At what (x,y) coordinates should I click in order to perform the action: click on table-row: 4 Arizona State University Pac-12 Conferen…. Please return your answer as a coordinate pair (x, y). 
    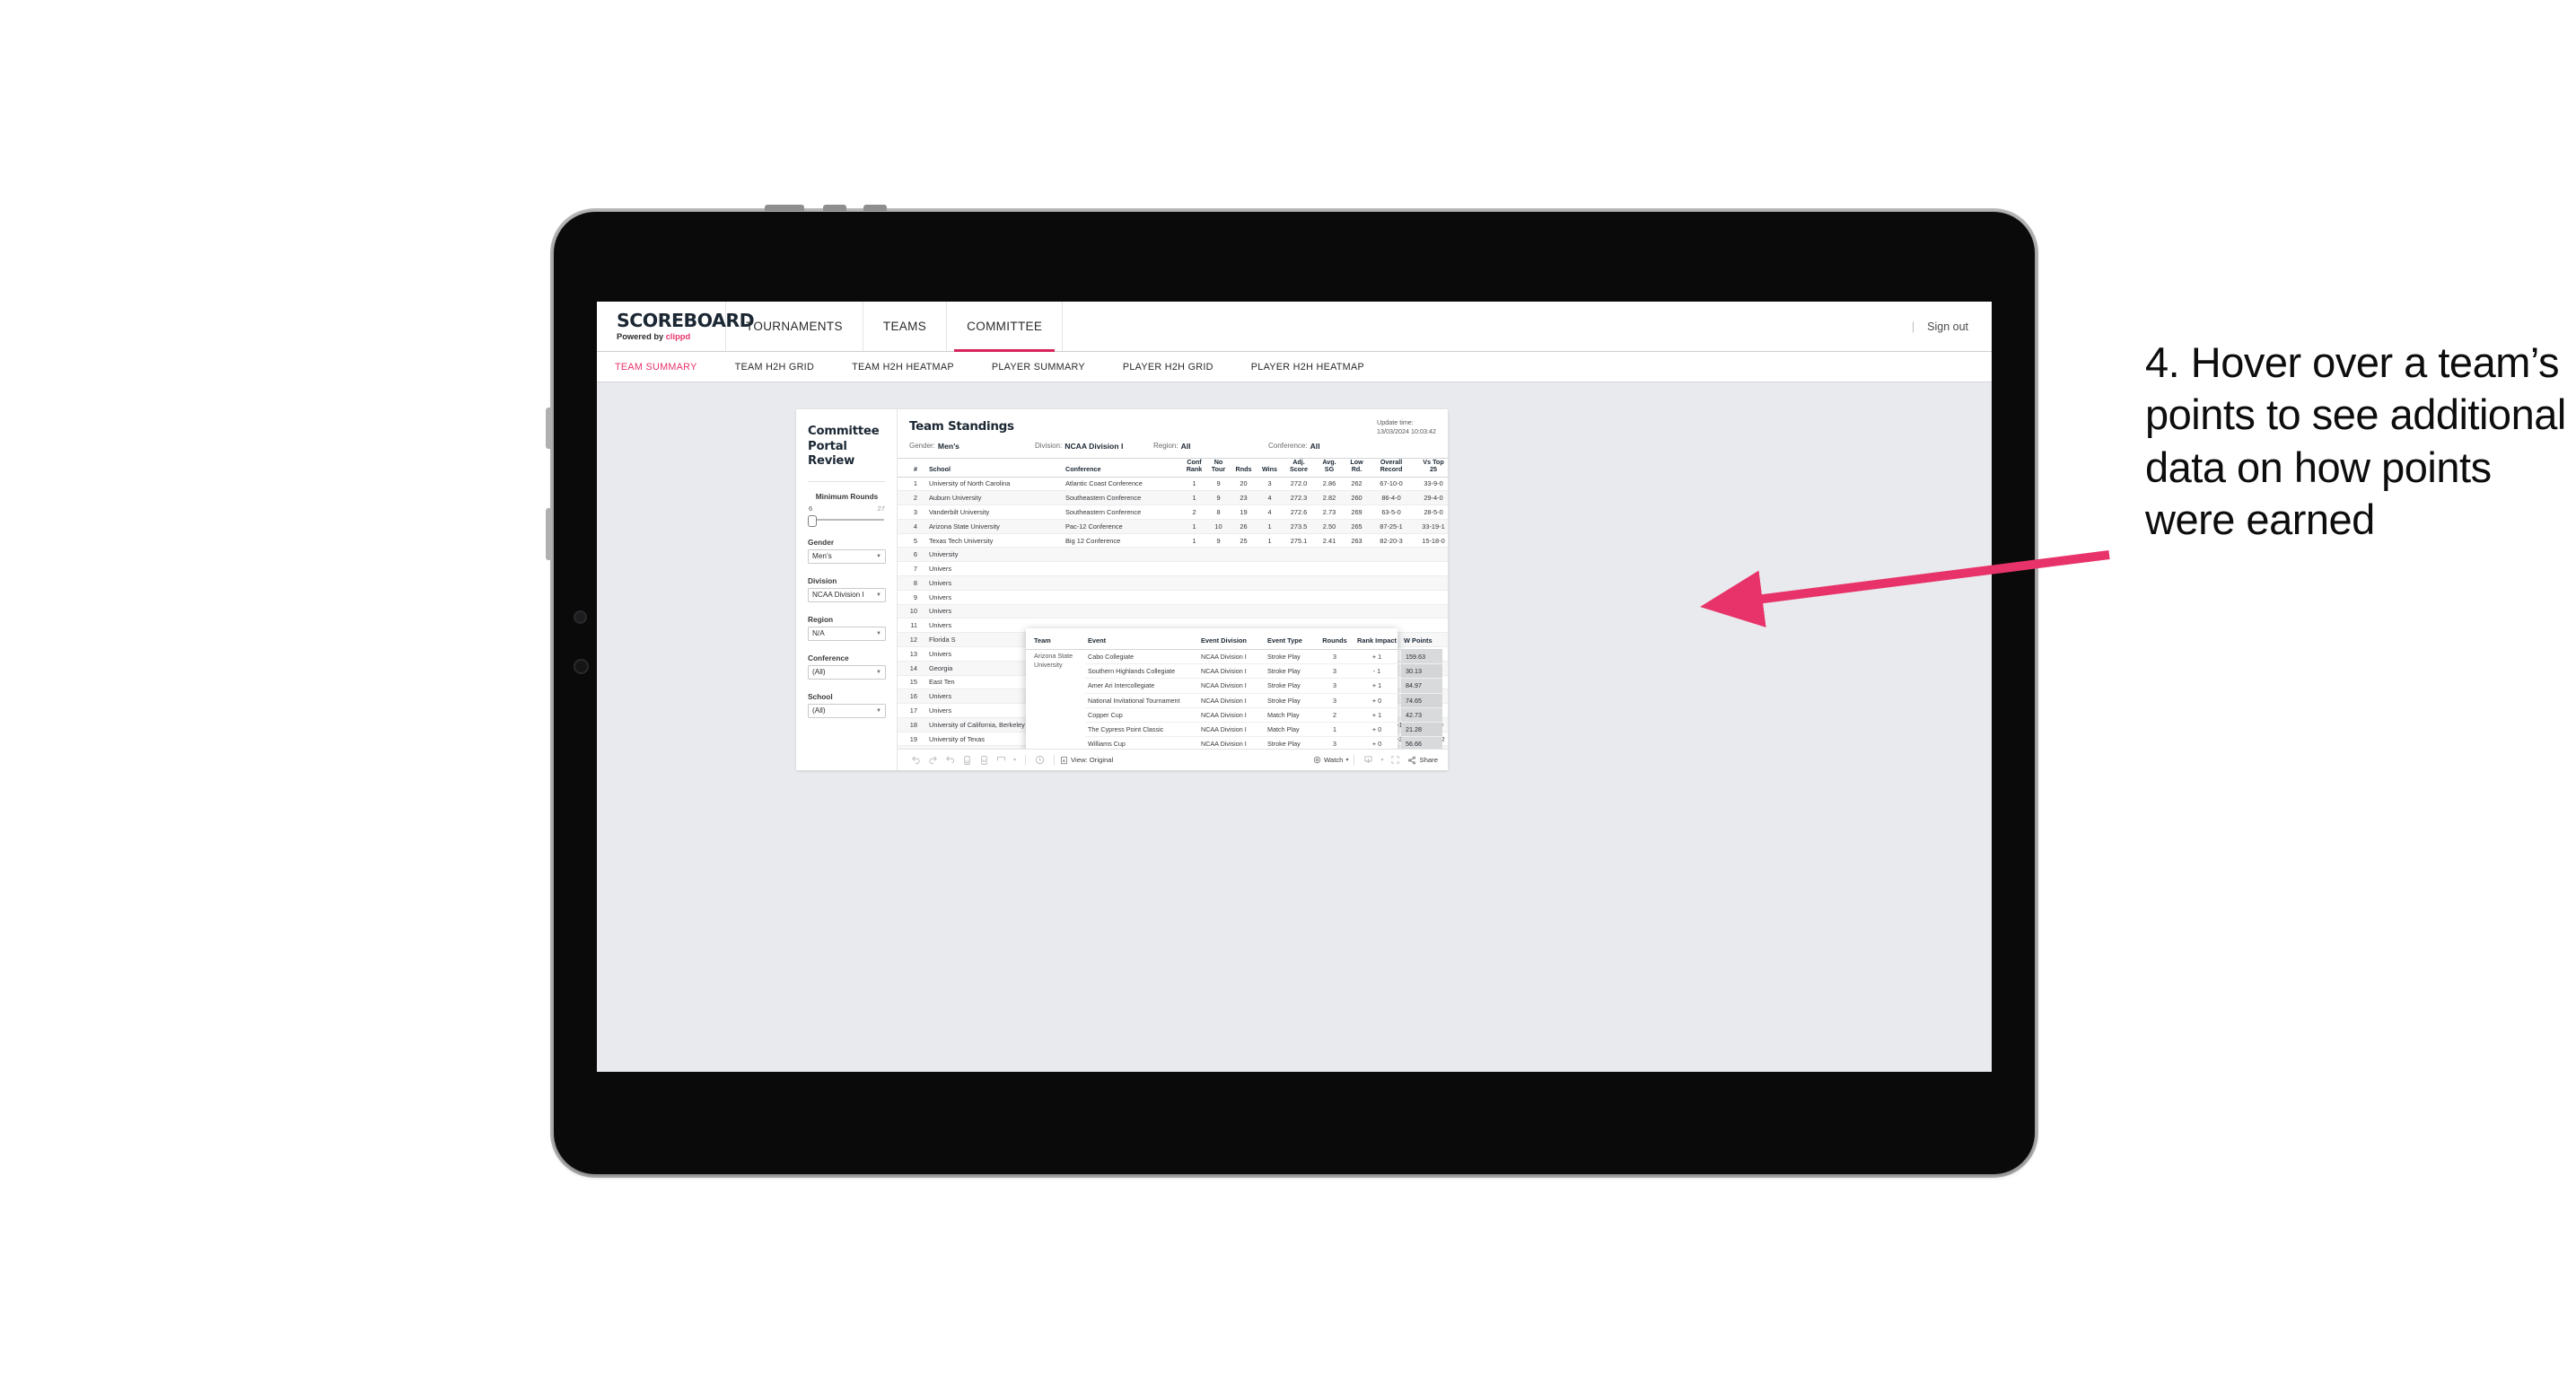
    Looking at the image, I should click on (1173, 526).